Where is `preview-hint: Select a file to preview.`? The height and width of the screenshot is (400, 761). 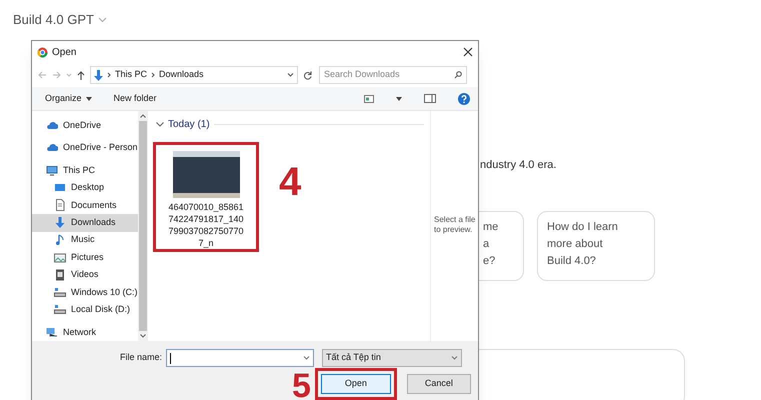
preview-hint: Select a file to preview. is located at coordinates (455, 225).